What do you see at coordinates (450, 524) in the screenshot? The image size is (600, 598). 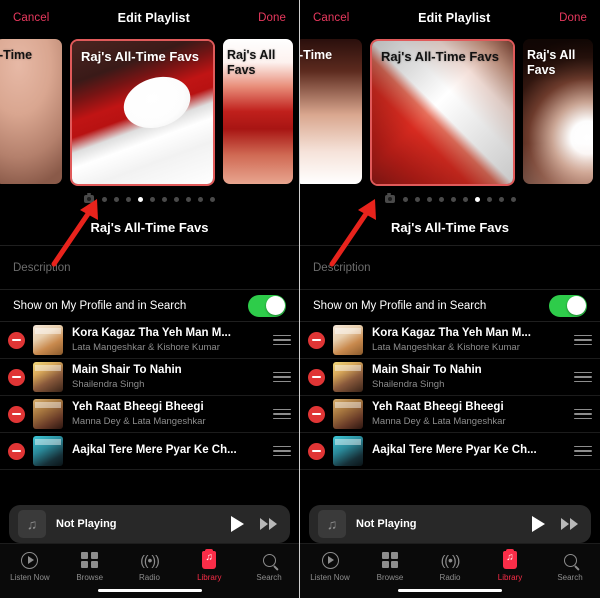 I see `mini-player-right: ♫ Not Playing` at bounding box center [450, 524].